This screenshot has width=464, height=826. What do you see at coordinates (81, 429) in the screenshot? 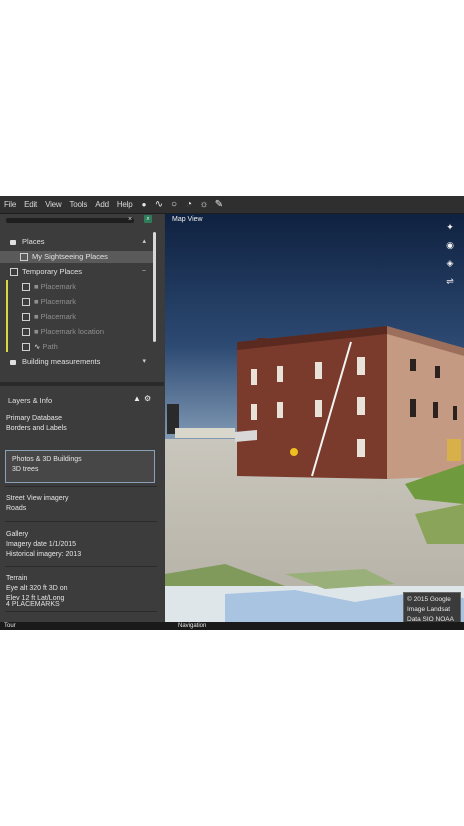
I see `layers-sub2: Borders and Labels` at bounding box center [81, 429].